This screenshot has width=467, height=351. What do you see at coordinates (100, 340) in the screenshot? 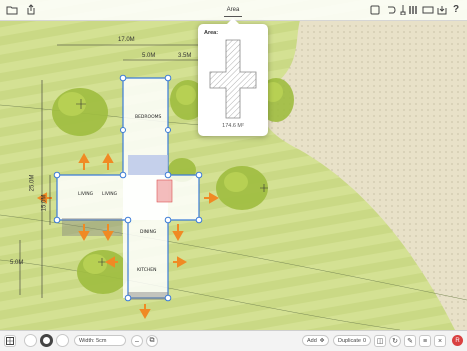
I see `width-selector: Width: 5cm` at bounding box center [100, 340].